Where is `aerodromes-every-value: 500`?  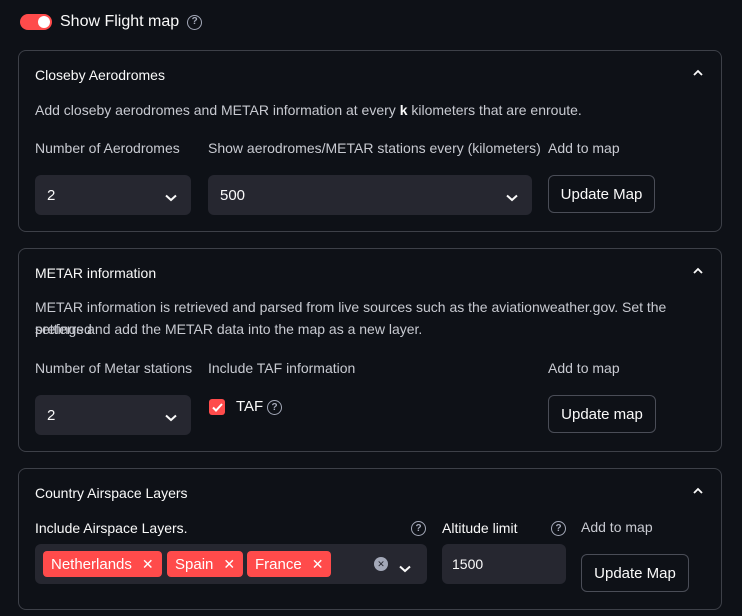
aerodromes-every-value: 500 is located at coordinates (233, 195).